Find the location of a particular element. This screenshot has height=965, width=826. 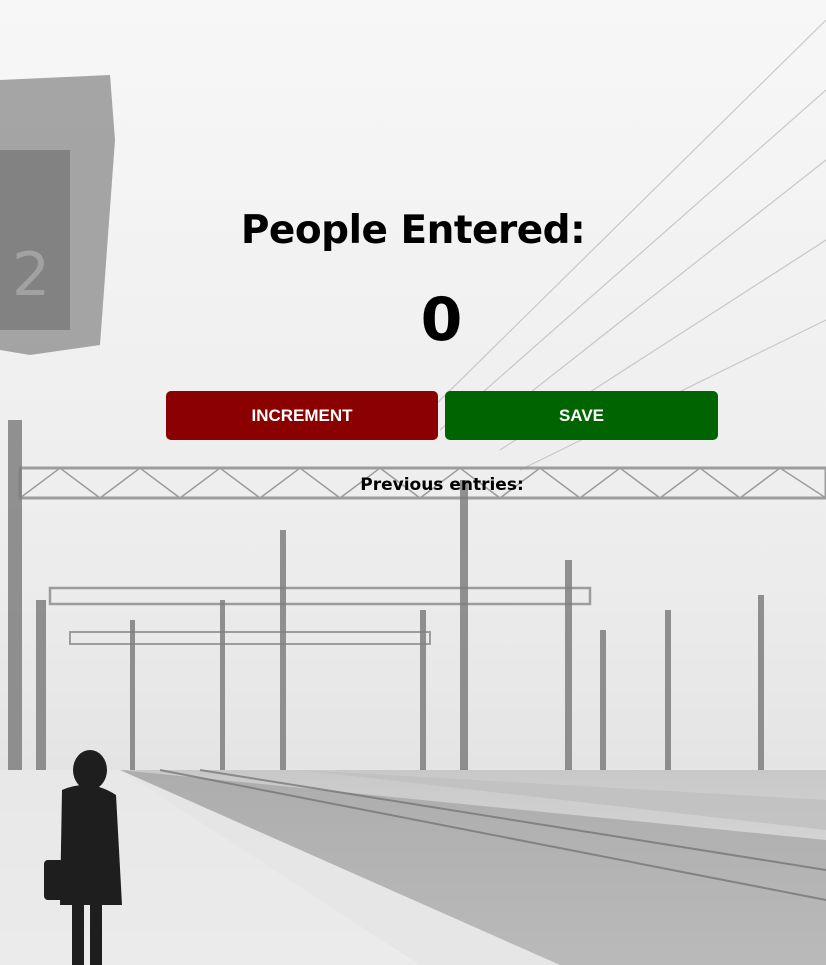

increment-button: INCREMENT is located at coordinates (302, 415).